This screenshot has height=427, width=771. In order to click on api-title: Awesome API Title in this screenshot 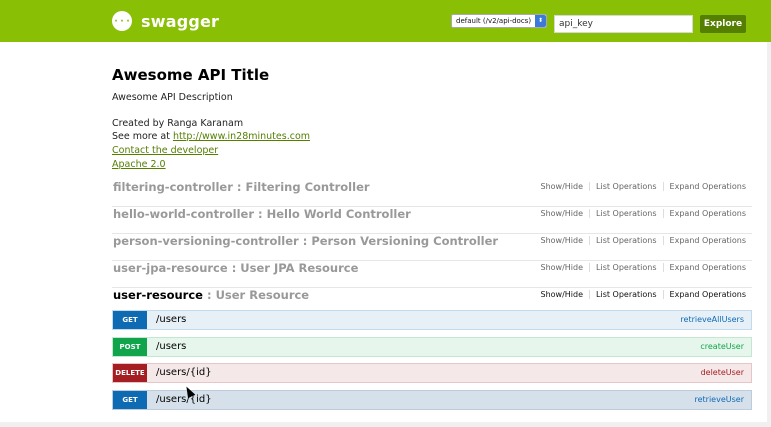, I will do `click(191, 75)`.